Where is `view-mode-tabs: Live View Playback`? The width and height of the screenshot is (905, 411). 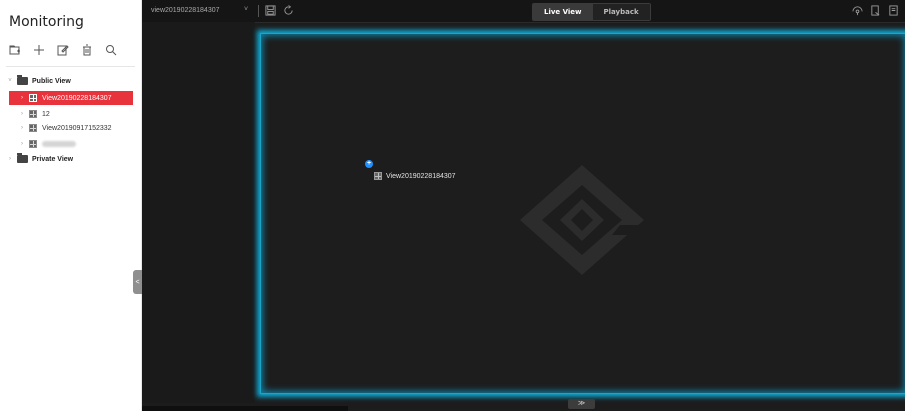
view-mode-tabs: Live View Playback is located at coordinates (591, 12).